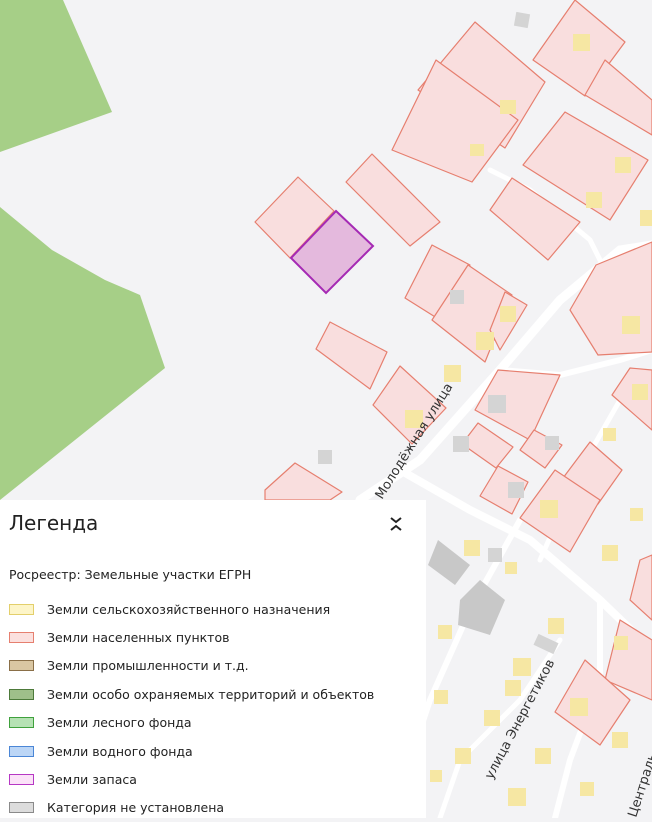 The width and height of the screenshot is (652, 822). I want to click on legend-item-label: Земли населенных пунктов, so click(138, 638).